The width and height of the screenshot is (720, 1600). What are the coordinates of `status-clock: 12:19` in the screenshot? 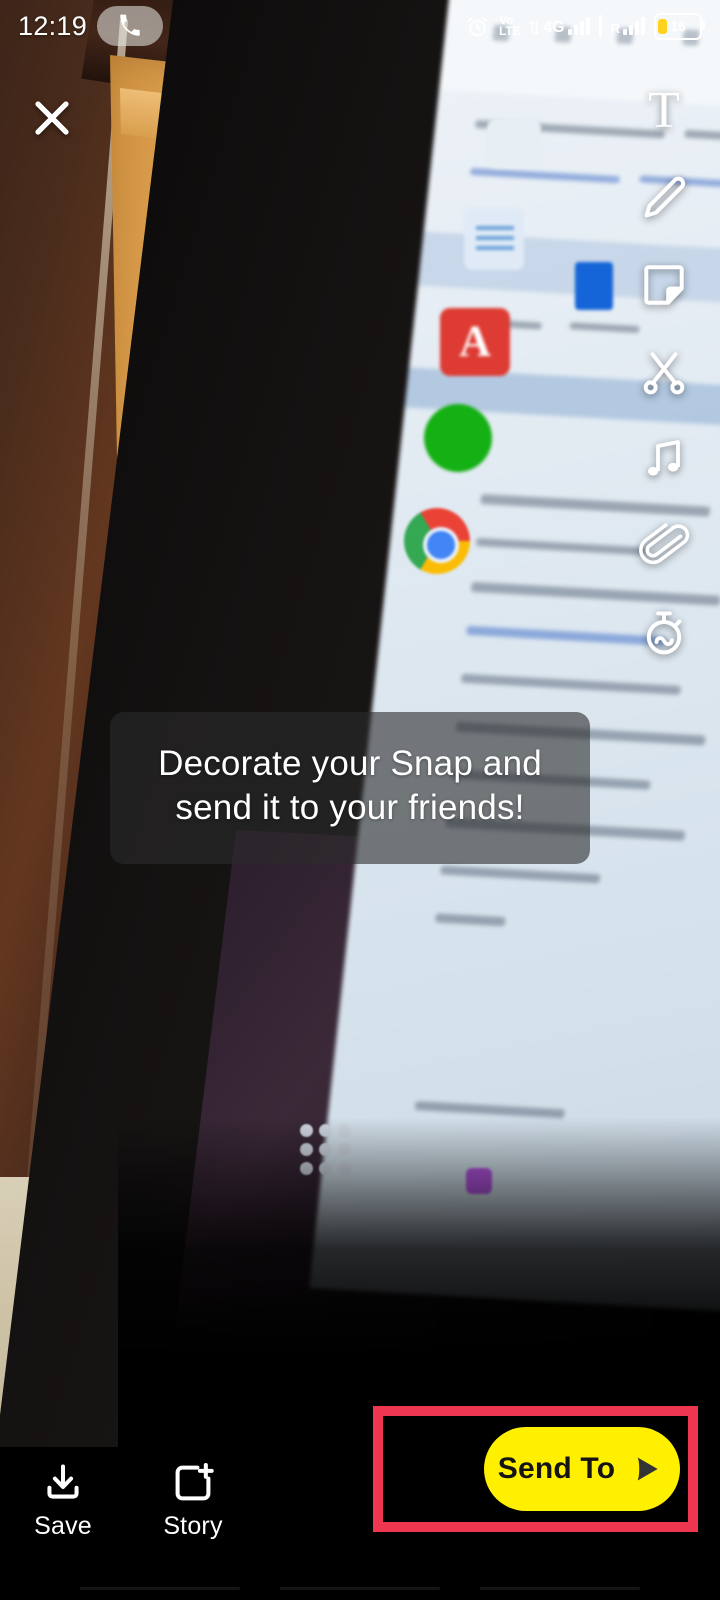 It's located at (53, 25).